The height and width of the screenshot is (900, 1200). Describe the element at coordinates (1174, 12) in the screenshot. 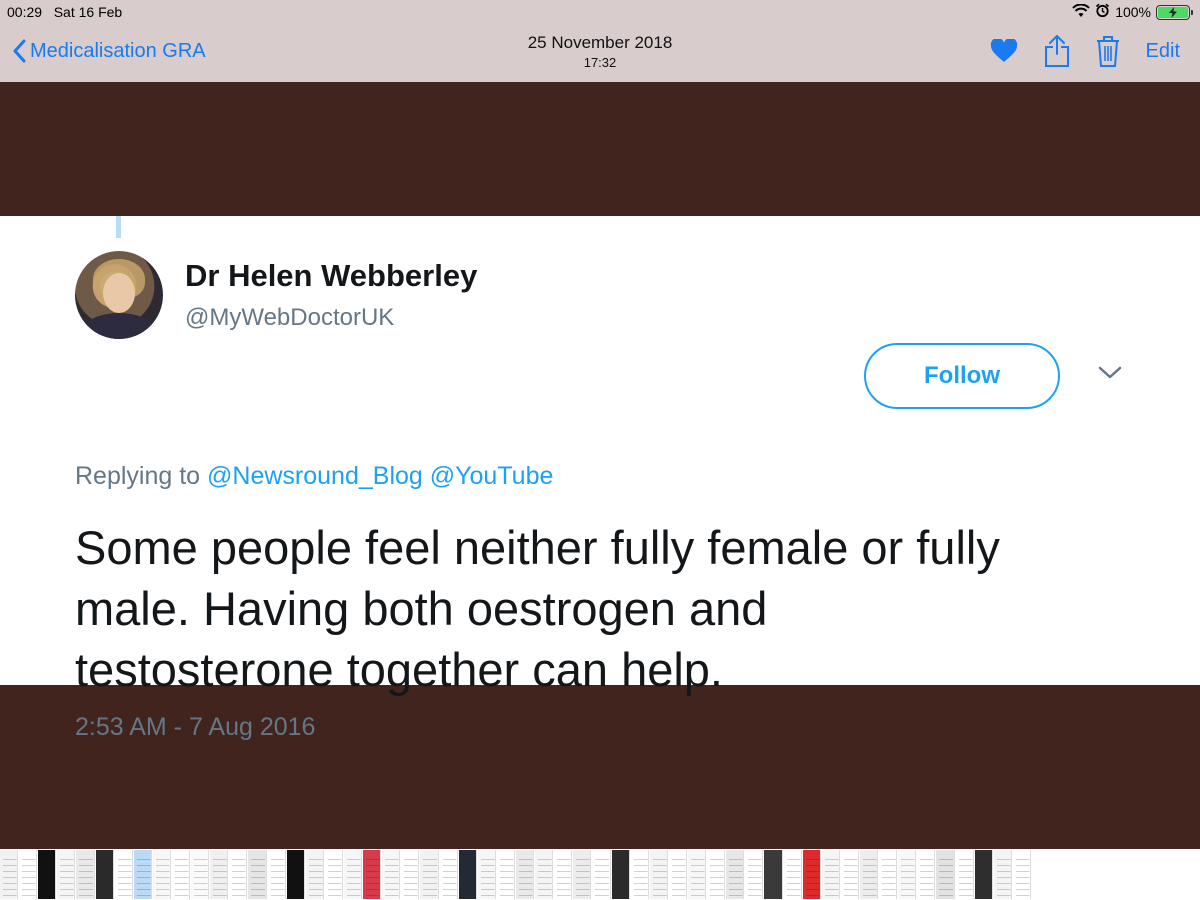

I see `battery-icon` at that location.